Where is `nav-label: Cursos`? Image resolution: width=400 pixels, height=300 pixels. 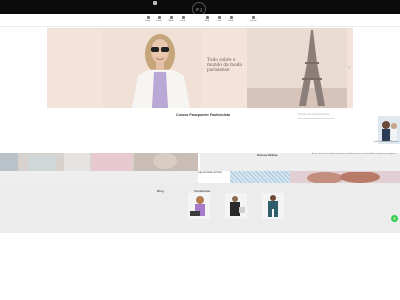
nav-label: Cursos is located at coordinates (159, 21).